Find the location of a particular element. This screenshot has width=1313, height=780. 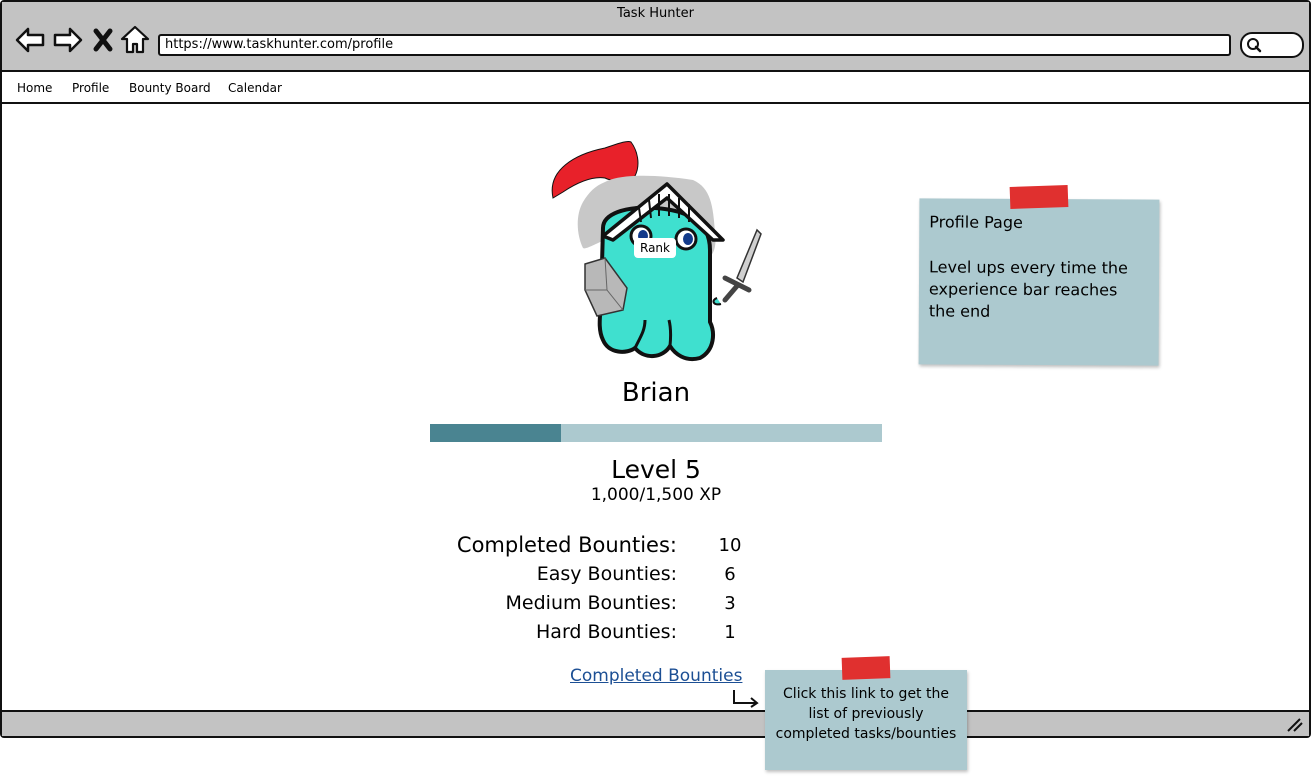

stat-label-hard: Hard Bounties: is located at coordinates (606, 632).